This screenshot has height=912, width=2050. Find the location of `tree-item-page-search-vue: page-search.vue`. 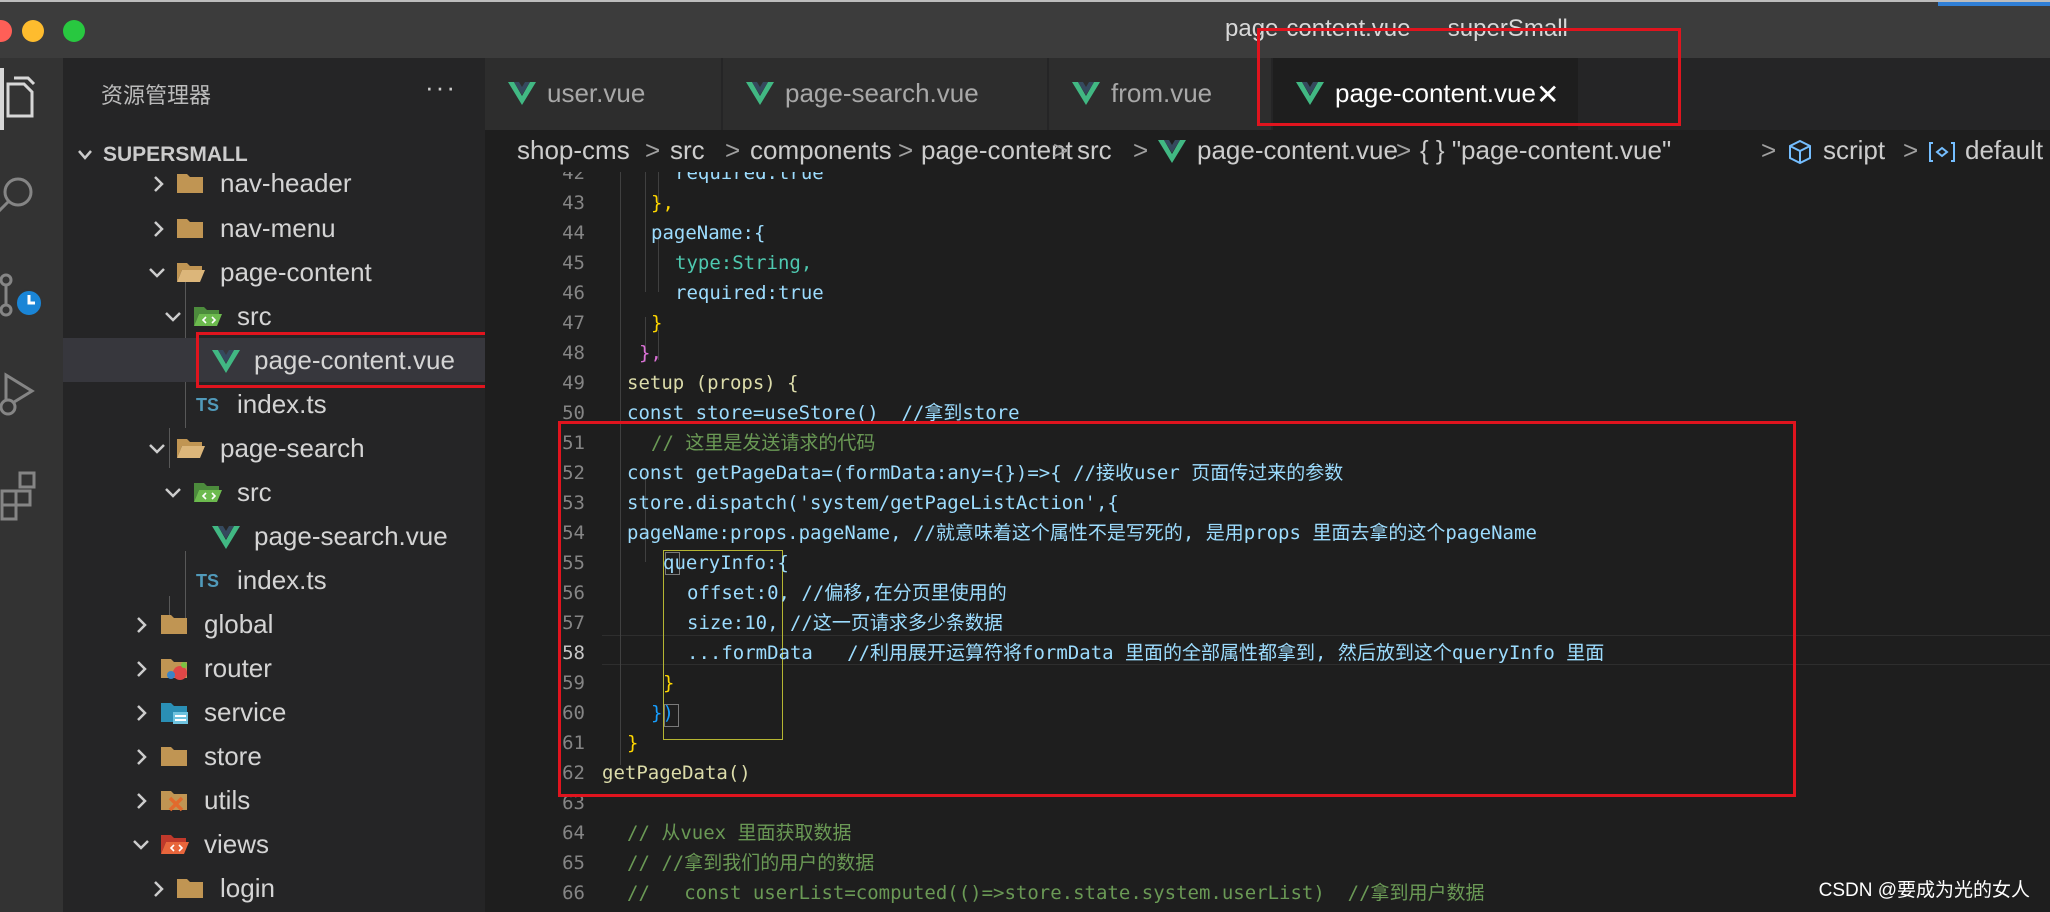

tree-item-page-search-vue: page-search.vue is located at coordinates (274, 536).